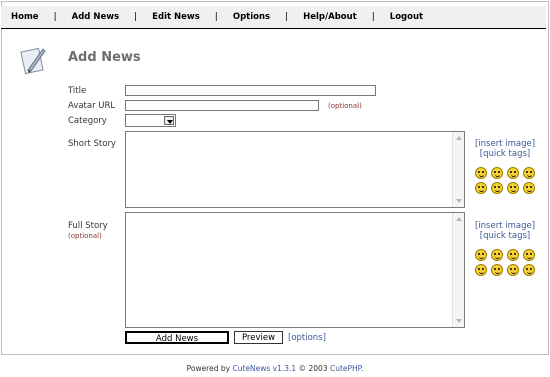 The image size is (550, 377). I want to click on avatar-url-input, so click(222, 105).